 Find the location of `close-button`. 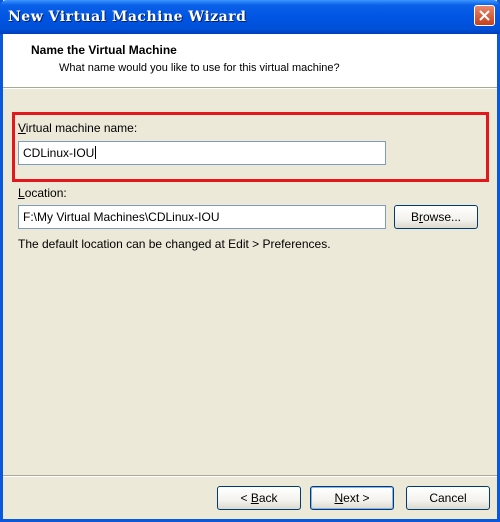

close-button is located at coordinates (484, 15).